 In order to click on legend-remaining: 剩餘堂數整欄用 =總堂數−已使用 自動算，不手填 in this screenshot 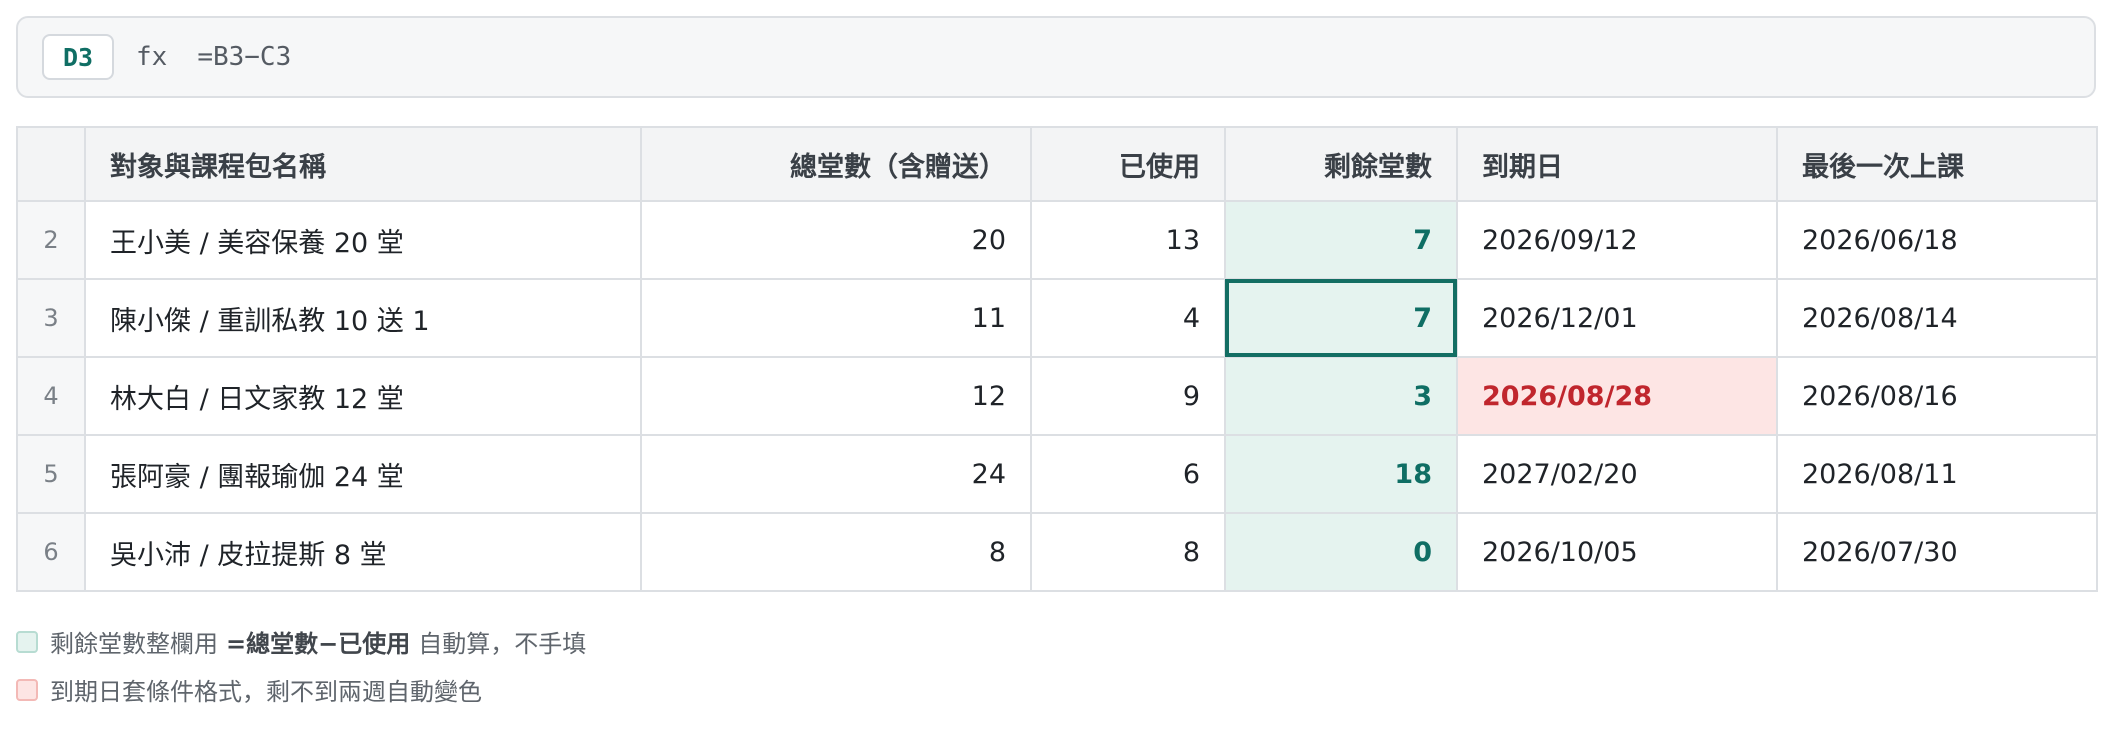, I will do `click(301, 641)`.